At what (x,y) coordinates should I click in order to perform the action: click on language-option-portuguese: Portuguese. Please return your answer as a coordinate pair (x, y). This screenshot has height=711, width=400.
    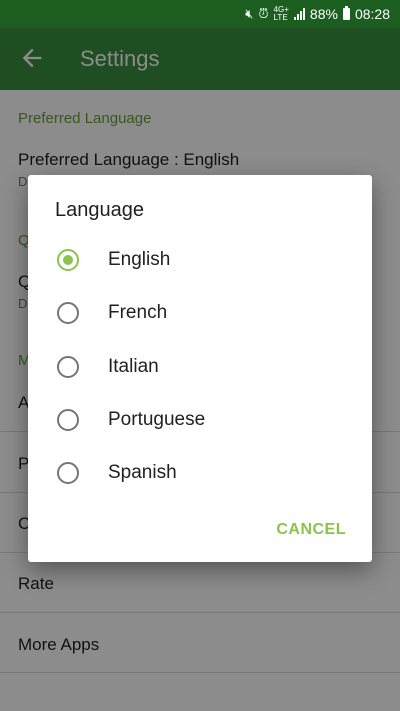
    Looking at the image, I should click on (200, 420).